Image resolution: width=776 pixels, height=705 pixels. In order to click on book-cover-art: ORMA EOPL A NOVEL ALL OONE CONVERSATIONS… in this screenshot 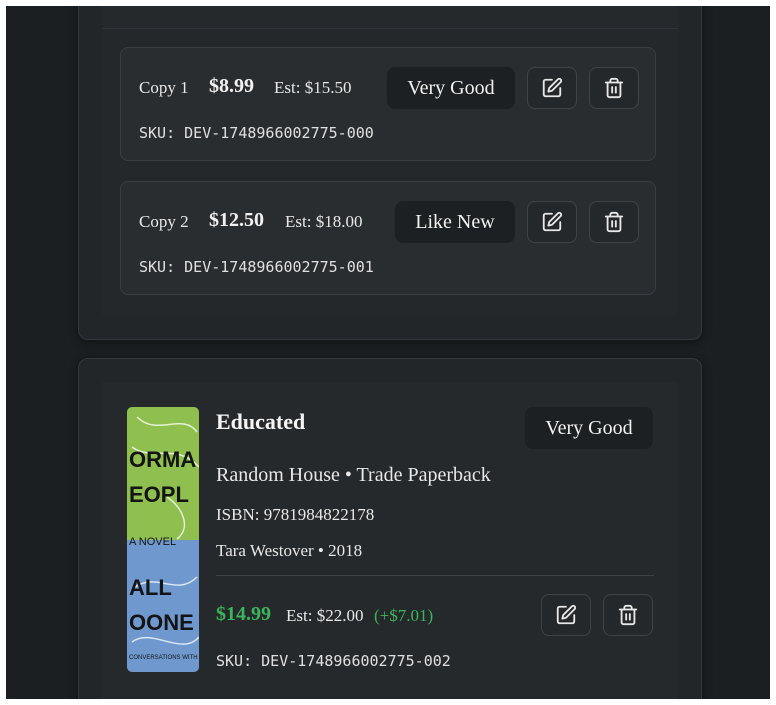, I will do `click(163, 539)`.